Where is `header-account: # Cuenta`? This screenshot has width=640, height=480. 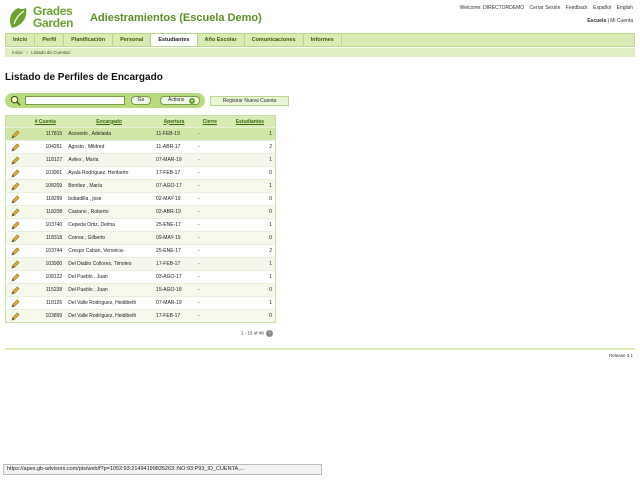
header-account: # Cuenta is located at coordinates (45, 121).